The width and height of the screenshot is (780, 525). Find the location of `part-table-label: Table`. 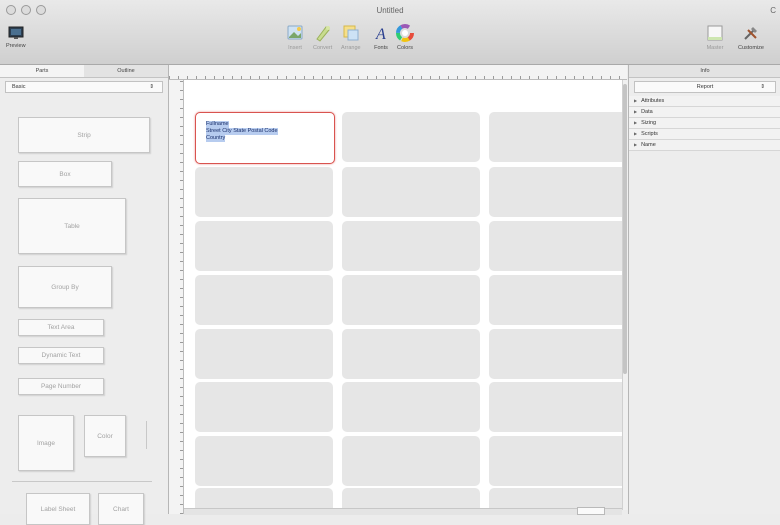

part-table-label: Table is located at coordinates (72, 226).